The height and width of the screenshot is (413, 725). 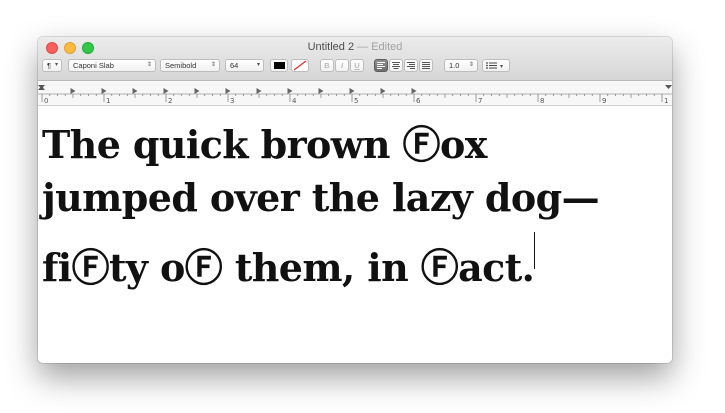 I want to click on line-spacing-value: 1.0, so click(x=454, y=65).